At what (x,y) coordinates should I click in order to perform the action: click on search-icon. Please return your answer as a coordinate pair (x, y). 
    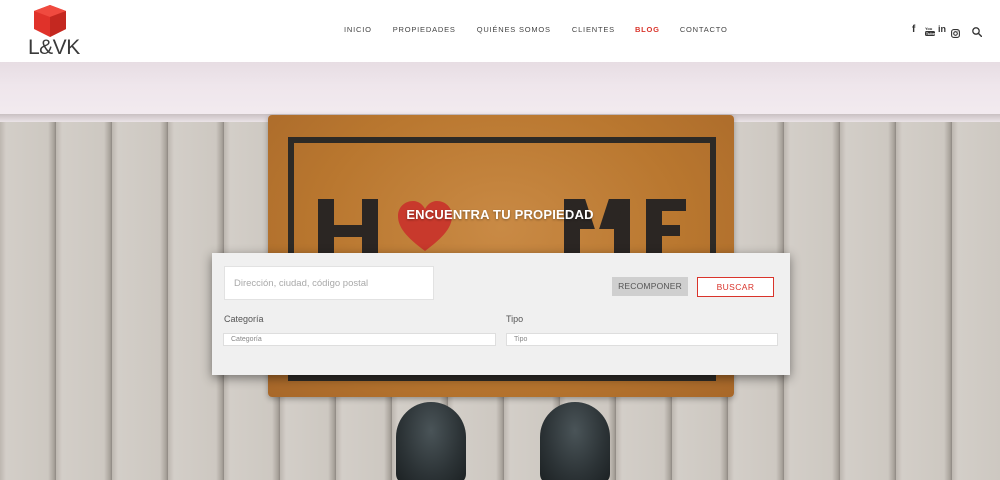
    Looking at the image, I should click on (977, 31).